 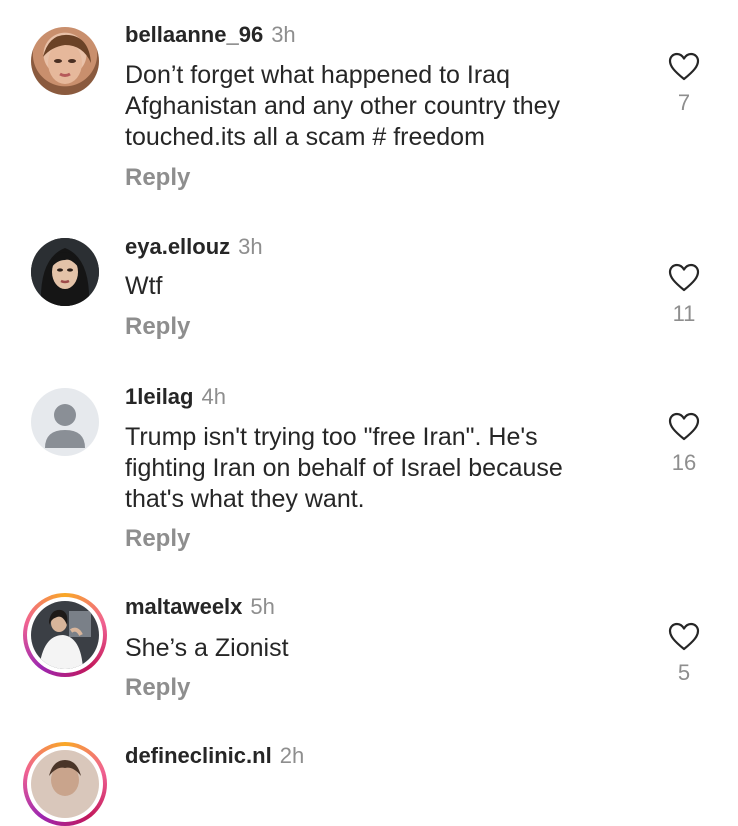 What do you see at coordinates (684, 462) in the screenshot?
I see `like-count: 16` at bounding box center [684, 462].